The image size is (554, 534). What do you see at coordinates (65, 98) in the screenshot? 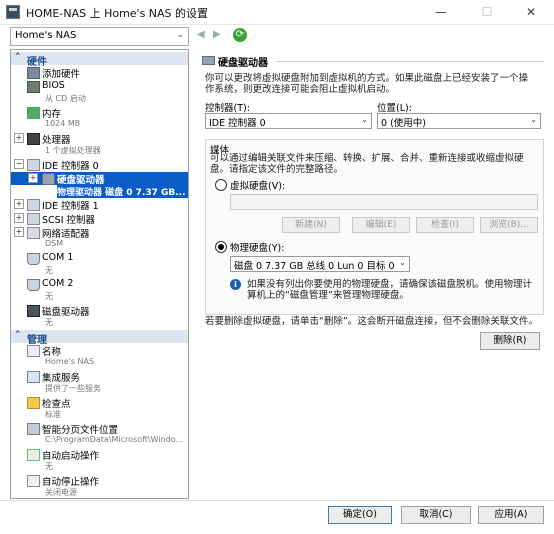
I see `tree-item-subtext: 从 CD 启动` at bounding box center [65, 98].